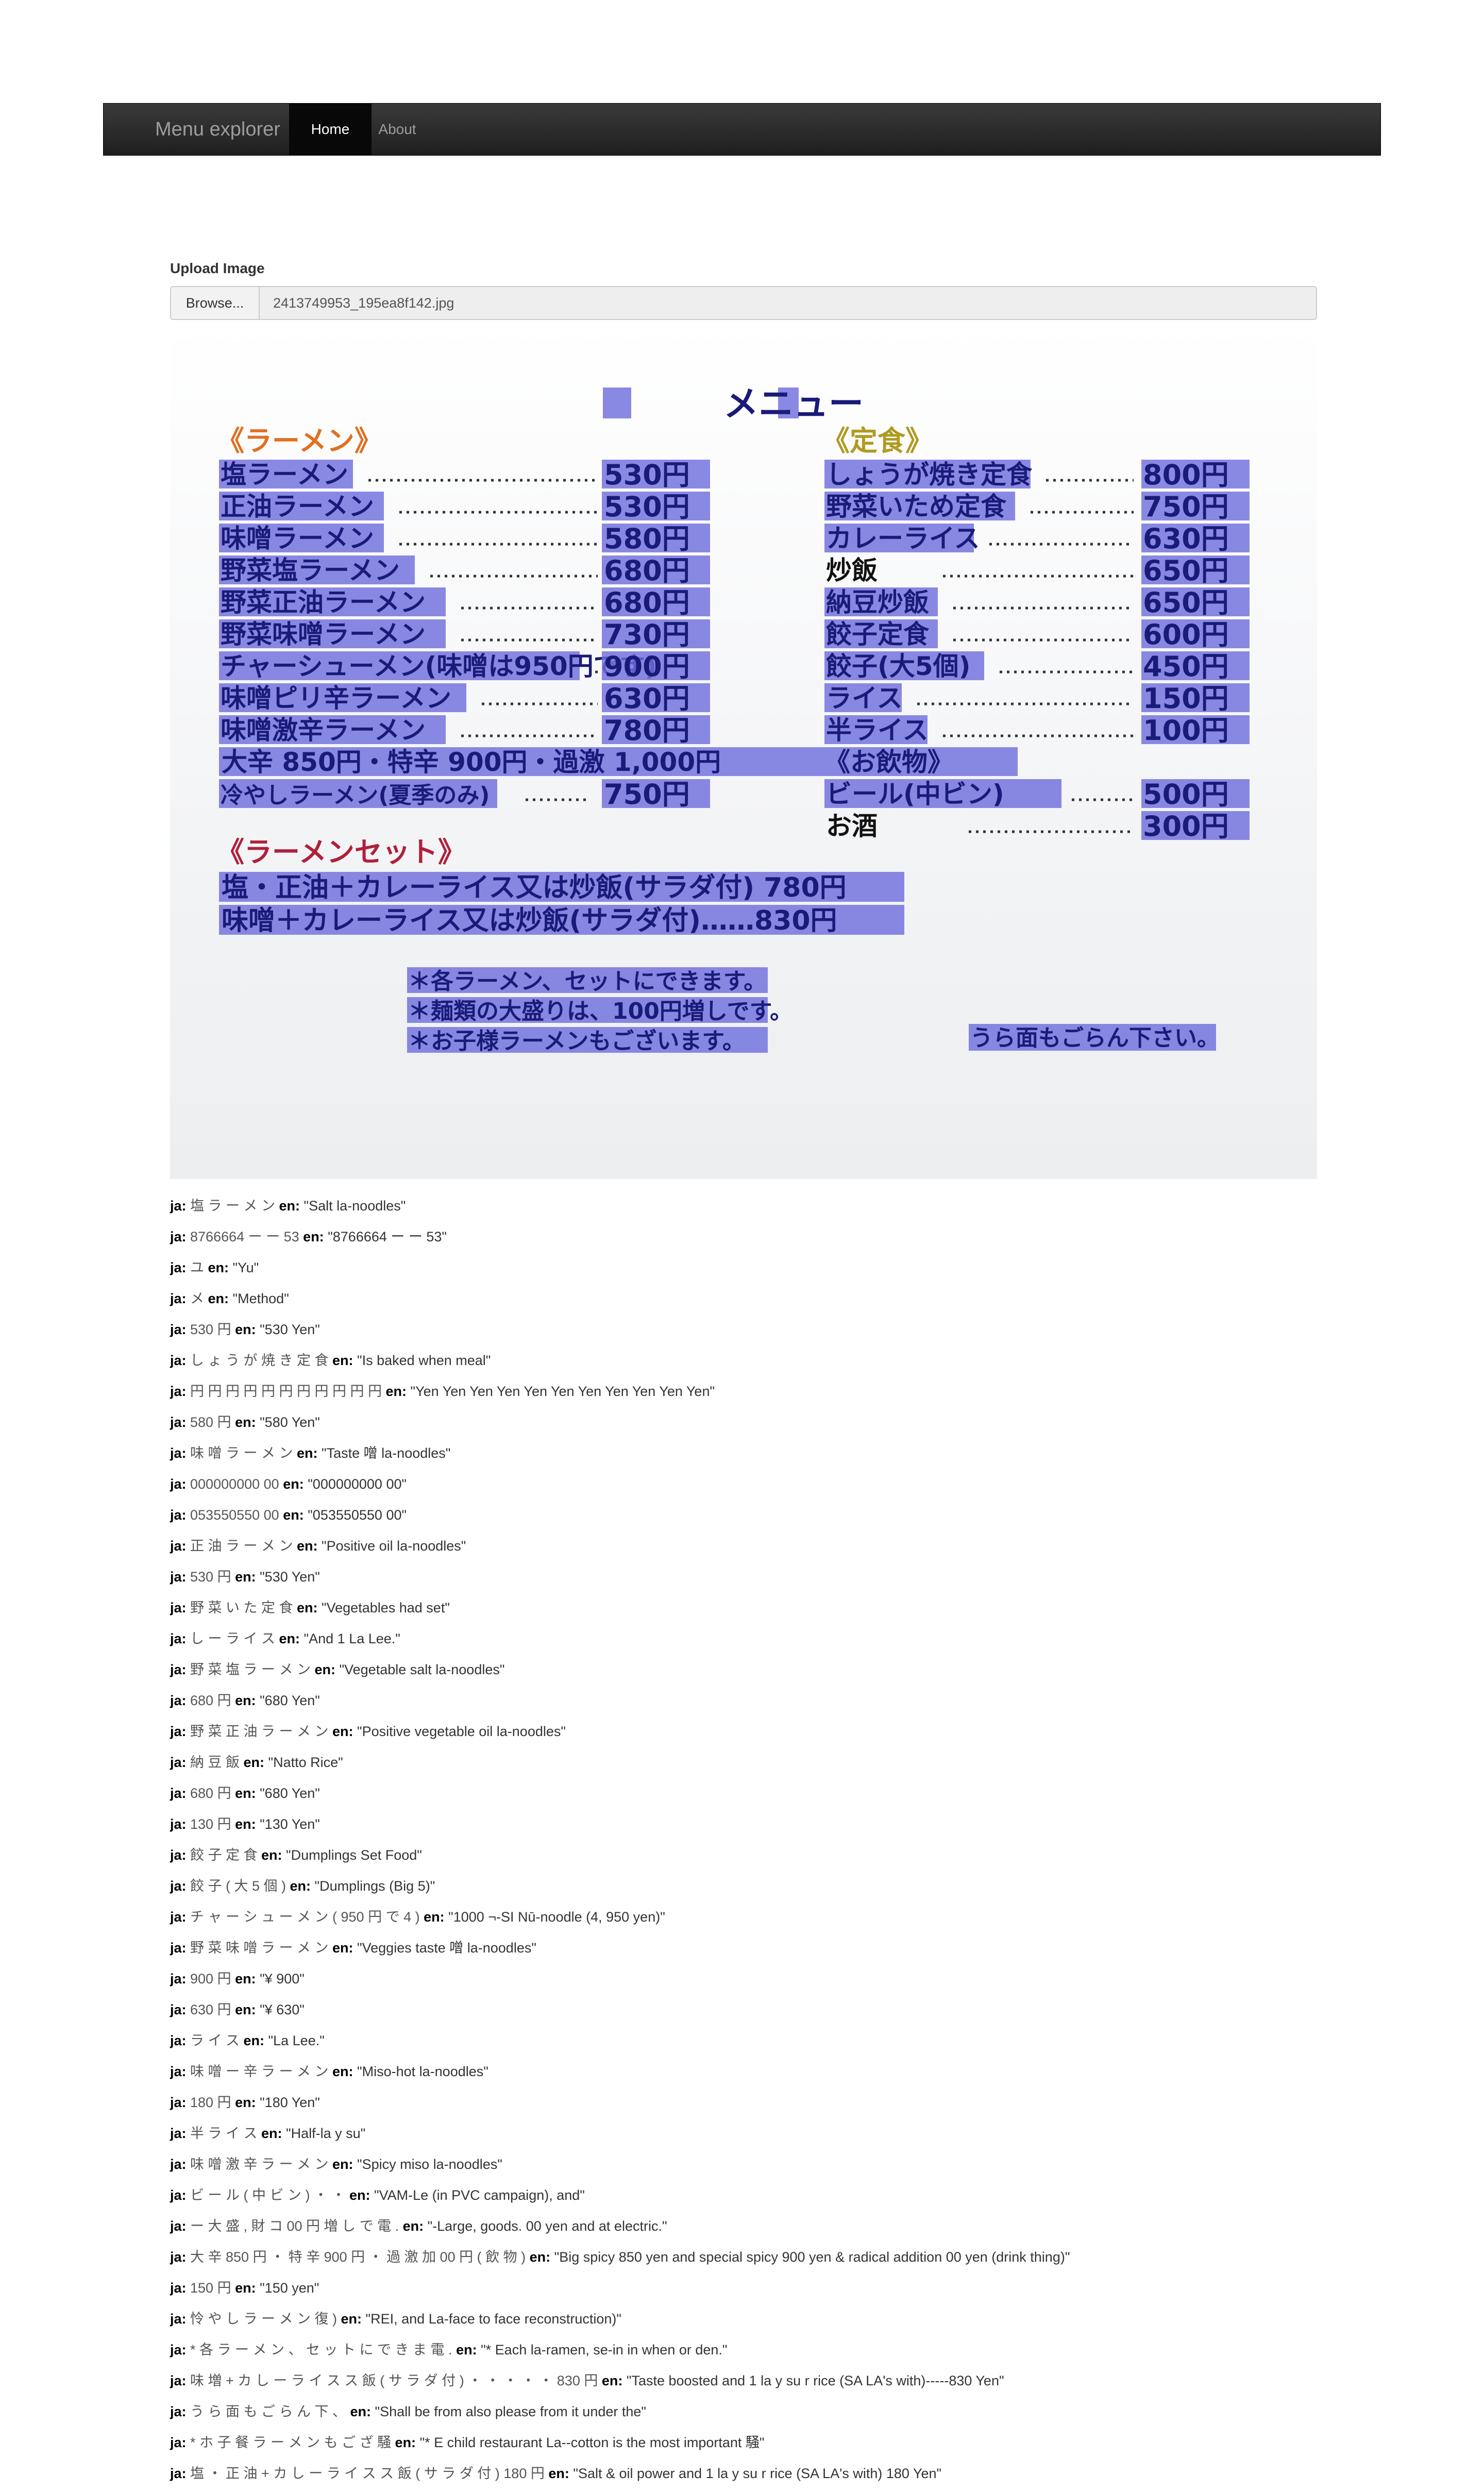 Image resolution: width=1484 pixels, height=2492 pixels. I want to click on ramen-item-price: 680円, so click(647, 602).